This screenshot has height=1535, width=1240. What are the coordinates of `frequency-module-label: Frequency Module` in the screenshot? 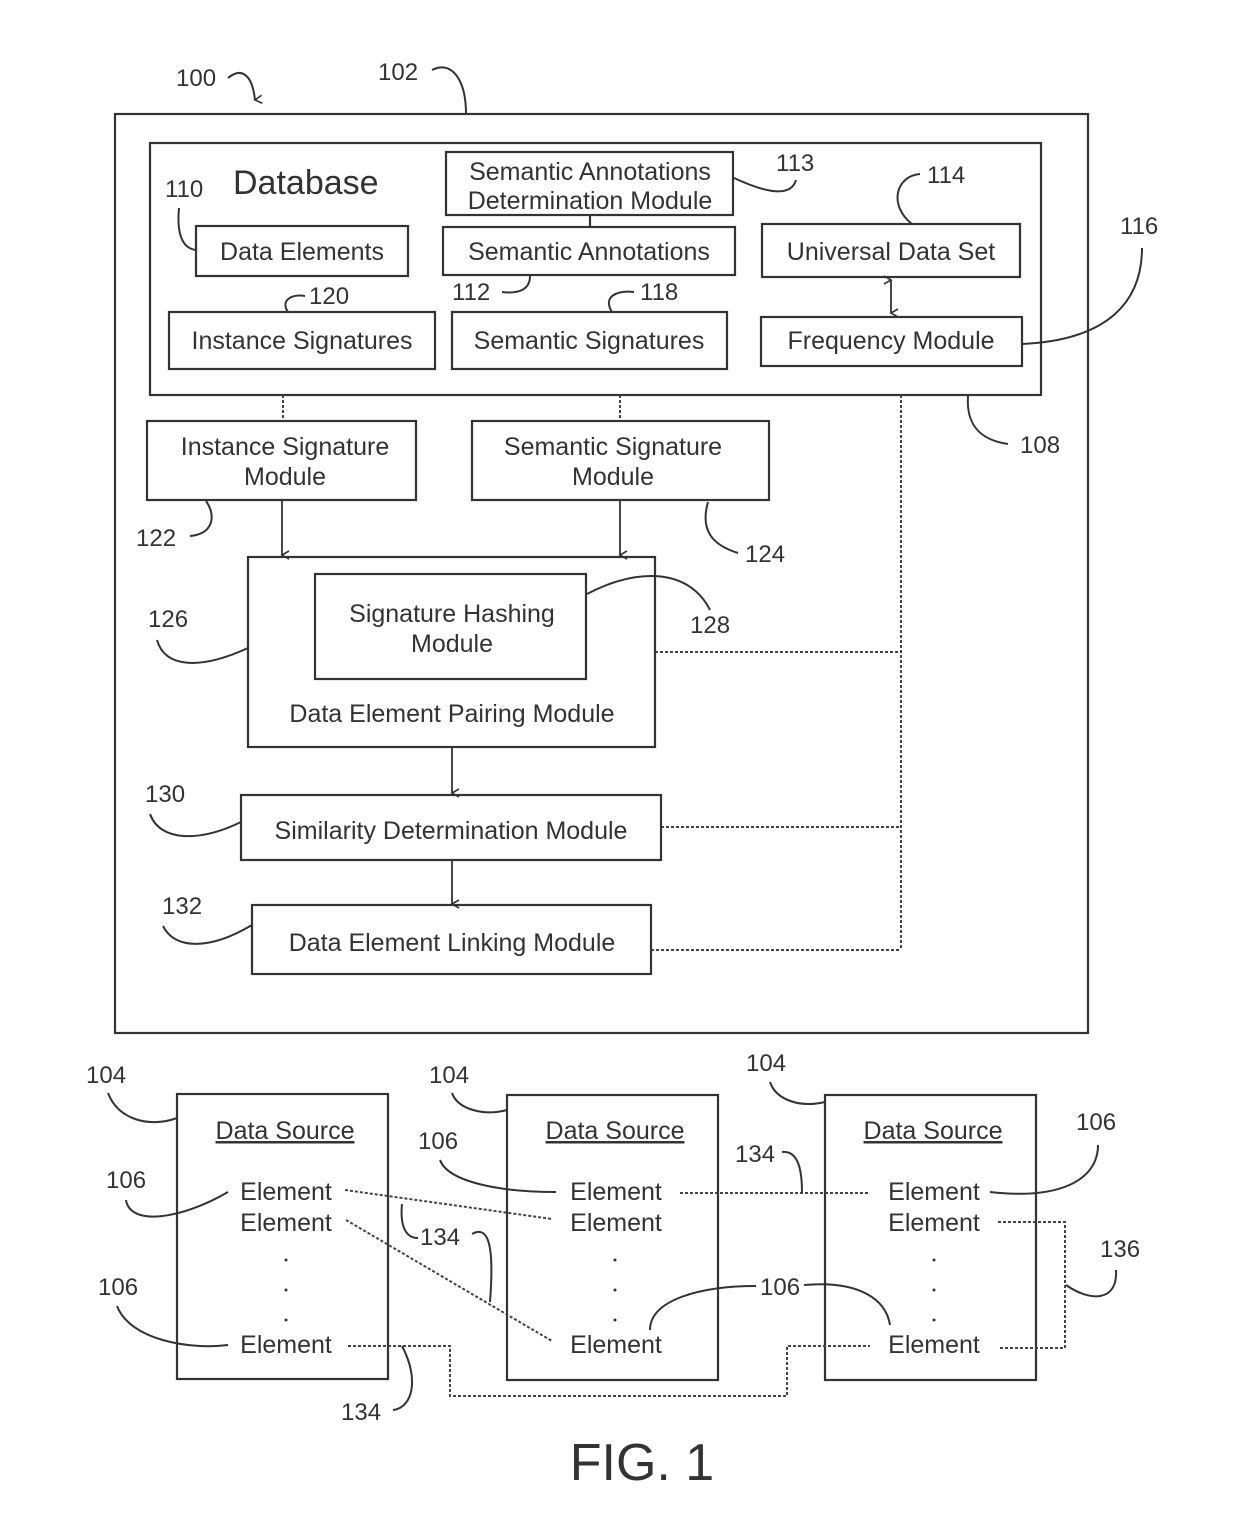 It's located at (890, 341).